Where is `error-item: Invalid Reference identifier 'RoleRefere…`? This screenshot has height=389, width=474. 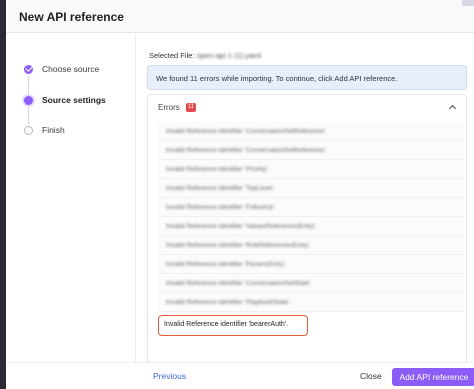
error-item: Invalid Reference identifier 'RoleRefere… is located at coordinates (311, 245).